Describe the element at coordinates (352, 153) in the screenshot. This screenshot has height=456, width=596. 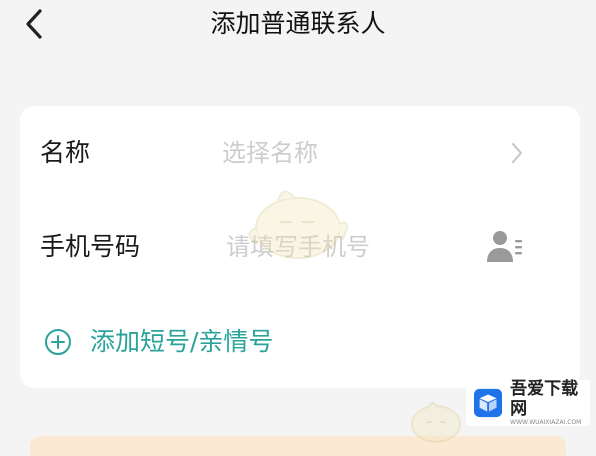
I see `name-select-field` at that location.